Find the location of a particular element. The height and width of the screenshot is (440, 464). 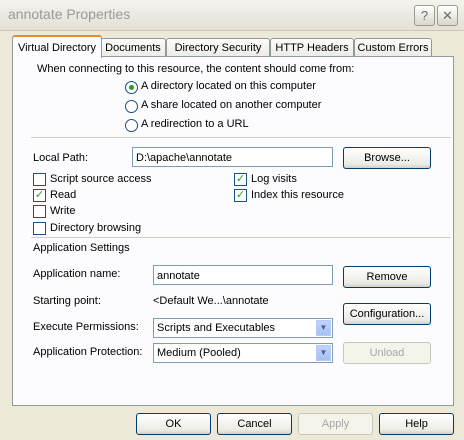

tab-label: Virtual Directory is located at coordinates (57, 47).